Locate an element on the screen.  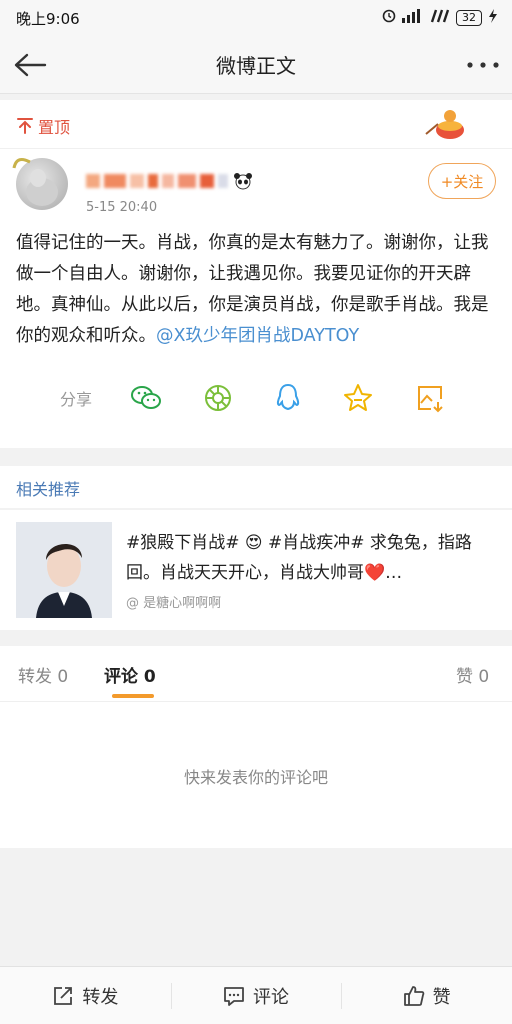
back-arrow-icon is located at coordinates (30, 65).